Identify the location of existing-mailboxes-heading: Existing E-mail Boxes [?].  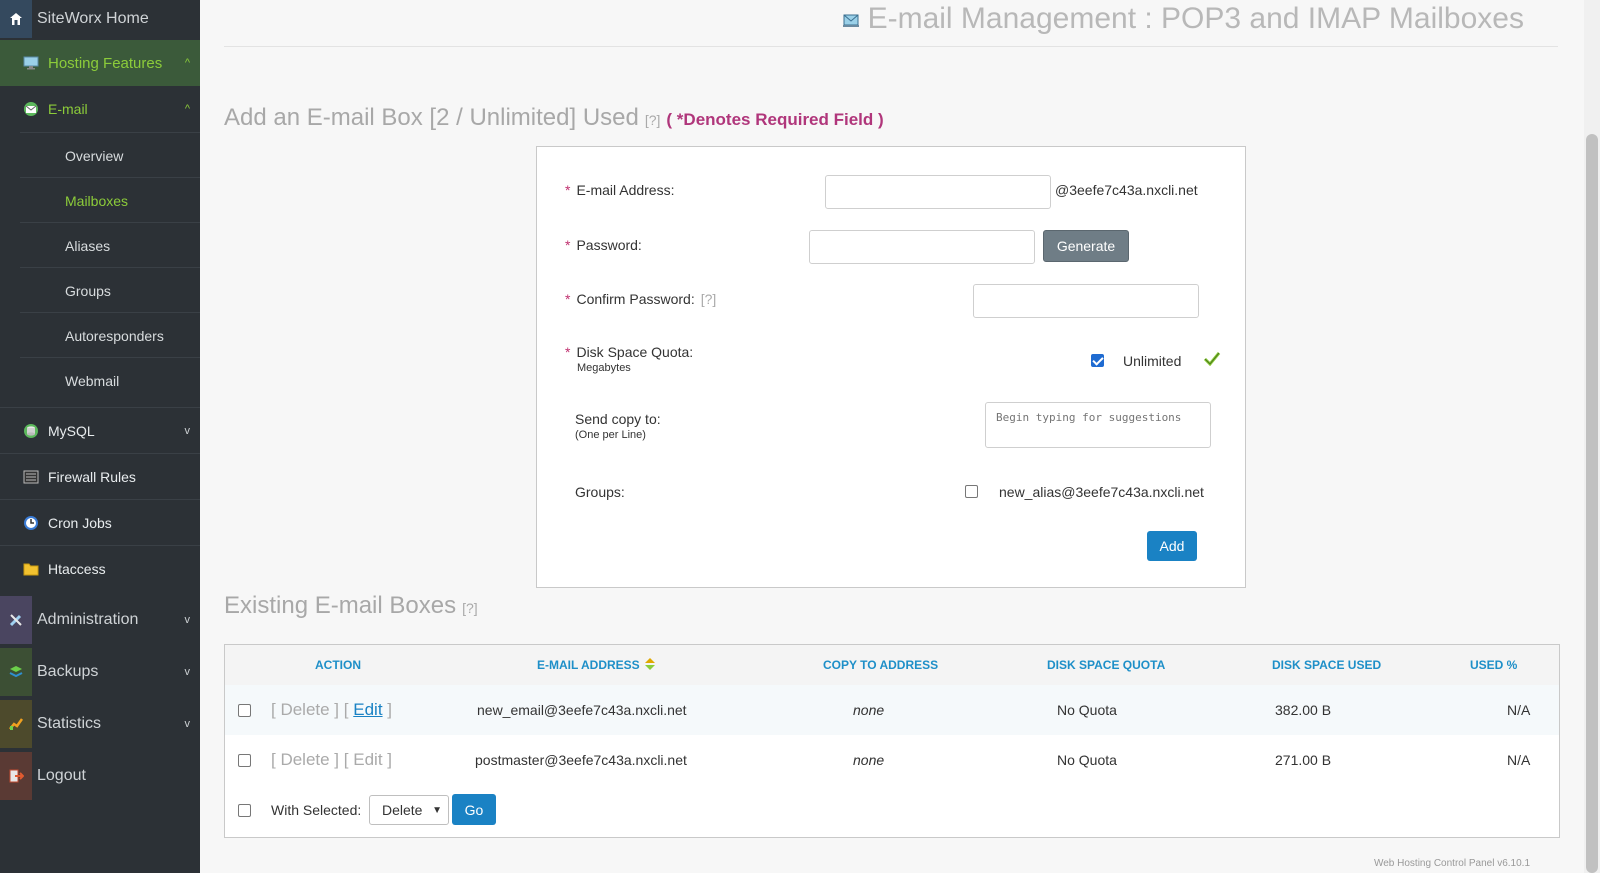
(351, 606).